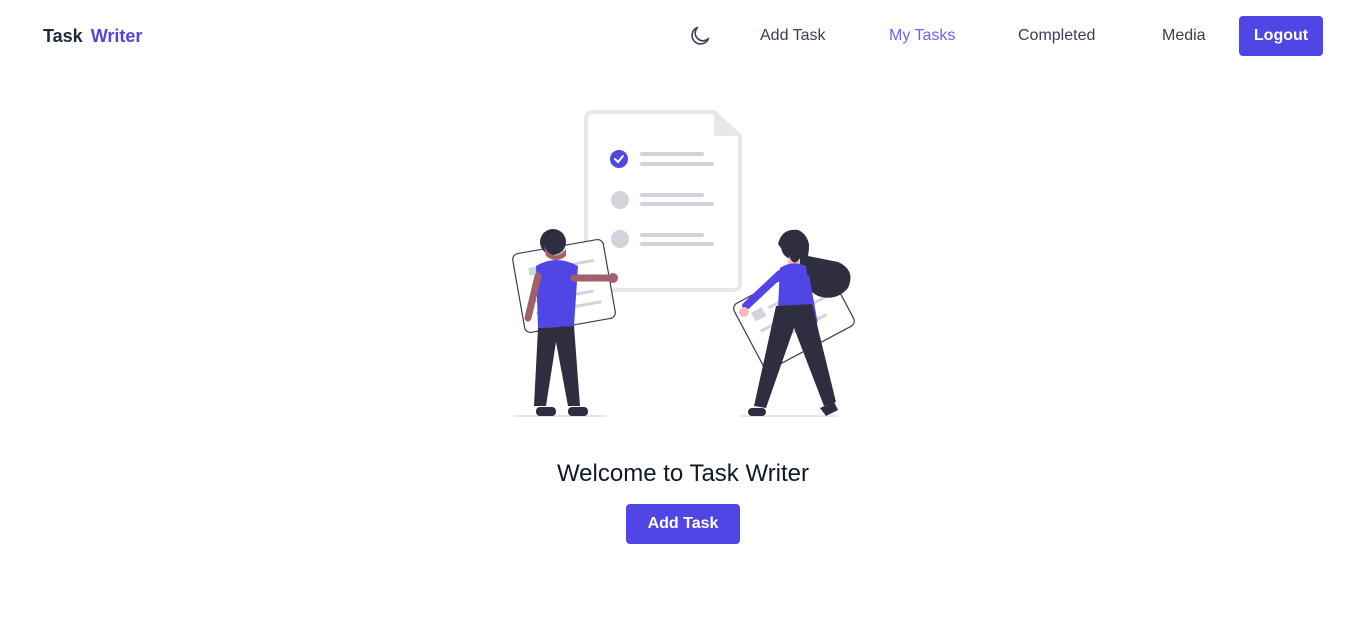 The image size is (1366, 617). Describe the element at coordinates (700, 36) in the screenshot. I see `moon-icon` at that location.